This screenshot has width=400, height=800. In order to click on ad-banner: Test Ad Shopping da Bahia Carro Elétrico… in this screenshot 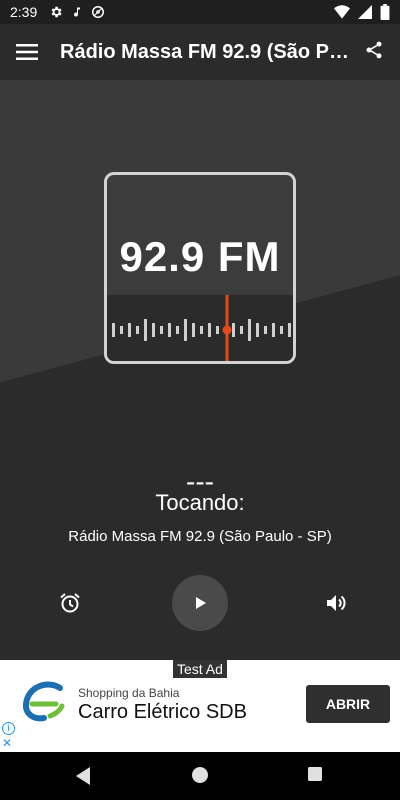, I will do `click(200, 706)`.